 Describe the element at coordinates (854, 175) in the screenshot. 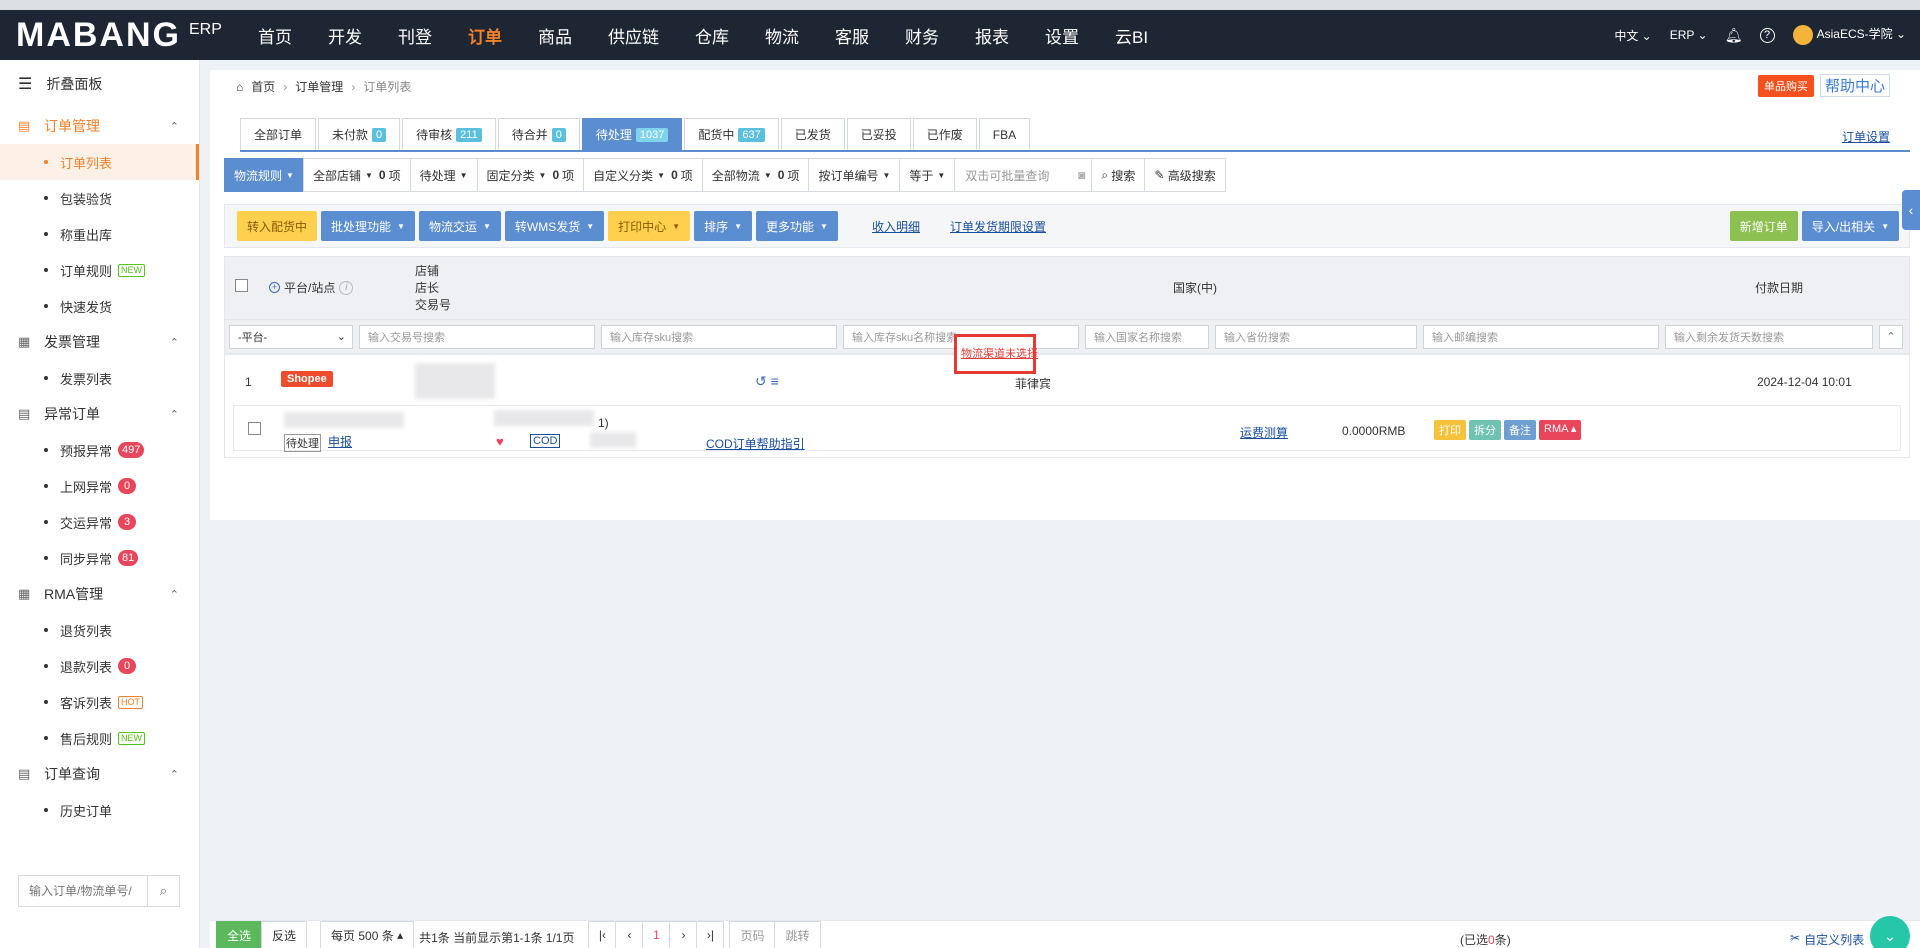

I see `search-field-dropdown: 按订单编号 ▼` at that location.